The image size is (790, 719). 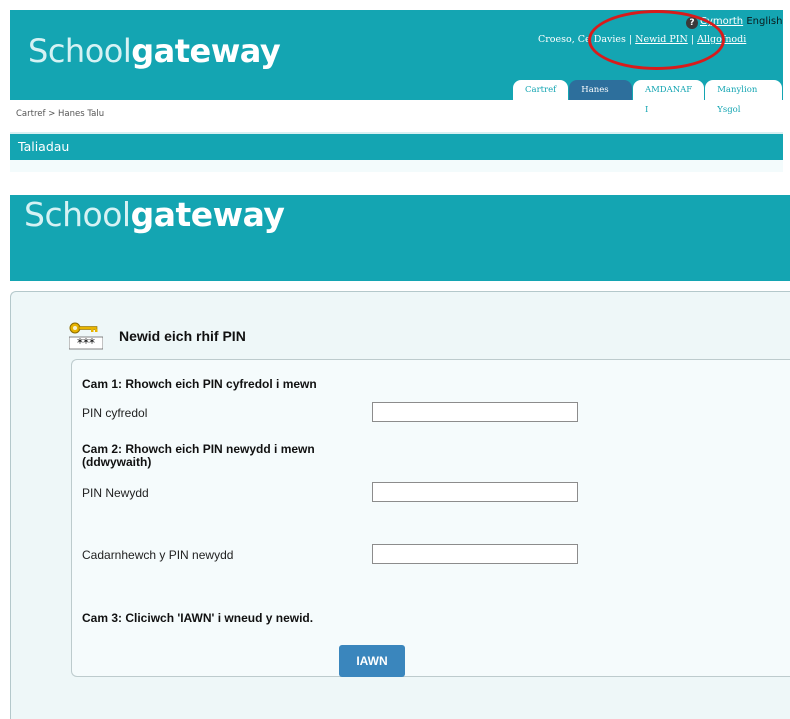 What do you see at coordinates (475, 554) in the screenshot?
I see `confirm-pin-input` at bounding box center [475, 554].